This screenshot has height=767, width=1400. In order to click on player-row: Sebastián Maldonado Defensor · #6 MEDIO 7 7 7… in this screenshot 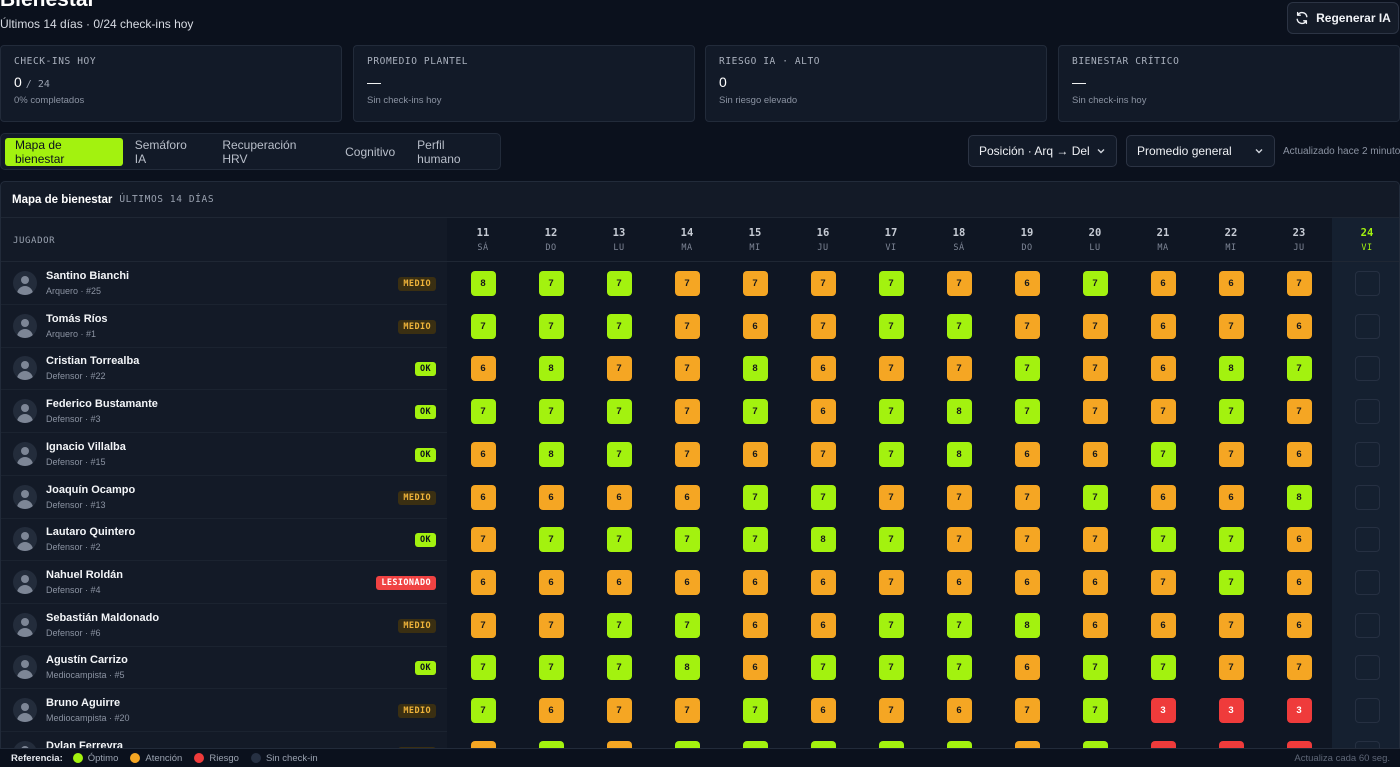, I will do `click(700, 625)`.